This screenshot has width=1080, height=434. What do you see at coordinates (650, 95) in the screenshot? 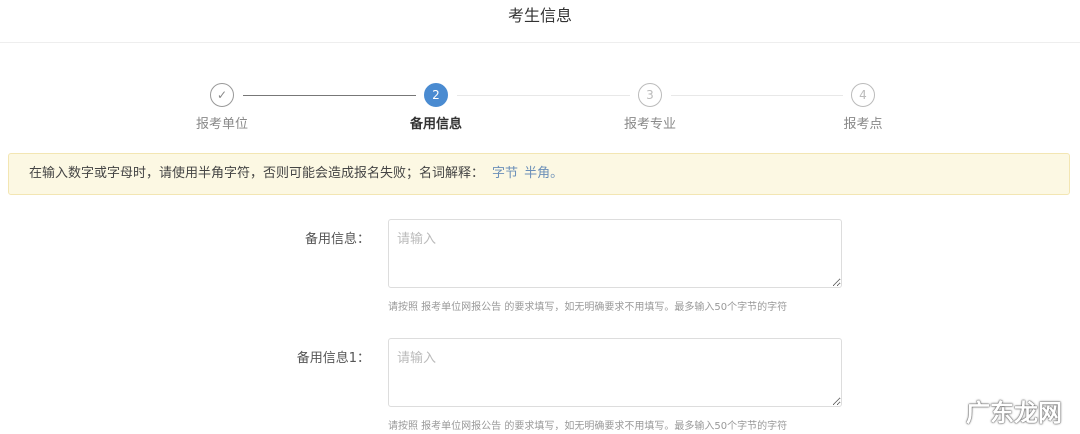
I see `step-number-icon: 3` at bounding box center [650, 95].